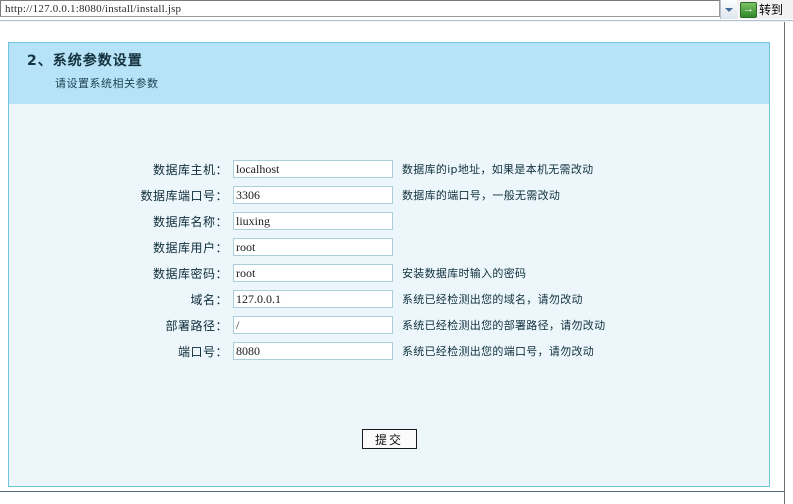 The width and height of the screenshot is (793, 504). I want to click on submit-row: 提交, so click(389, 439).